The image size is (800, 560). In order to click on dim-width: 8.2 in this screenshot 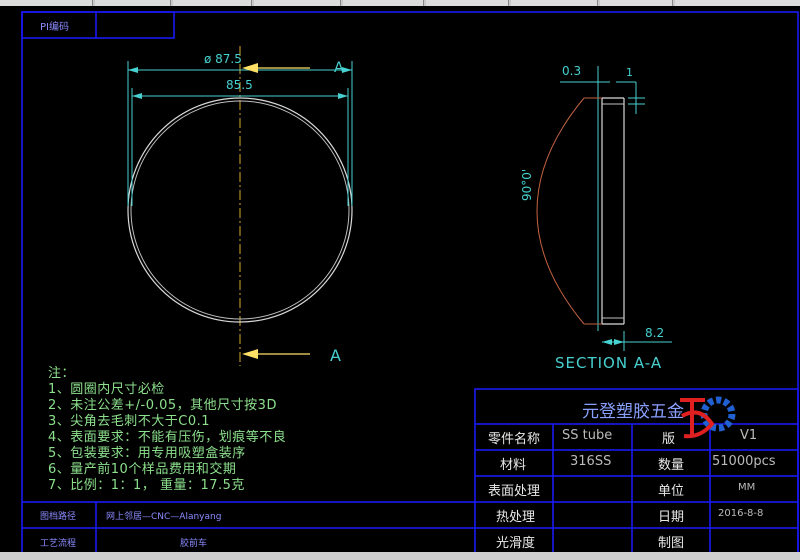, I will do `click(655, 333)`.